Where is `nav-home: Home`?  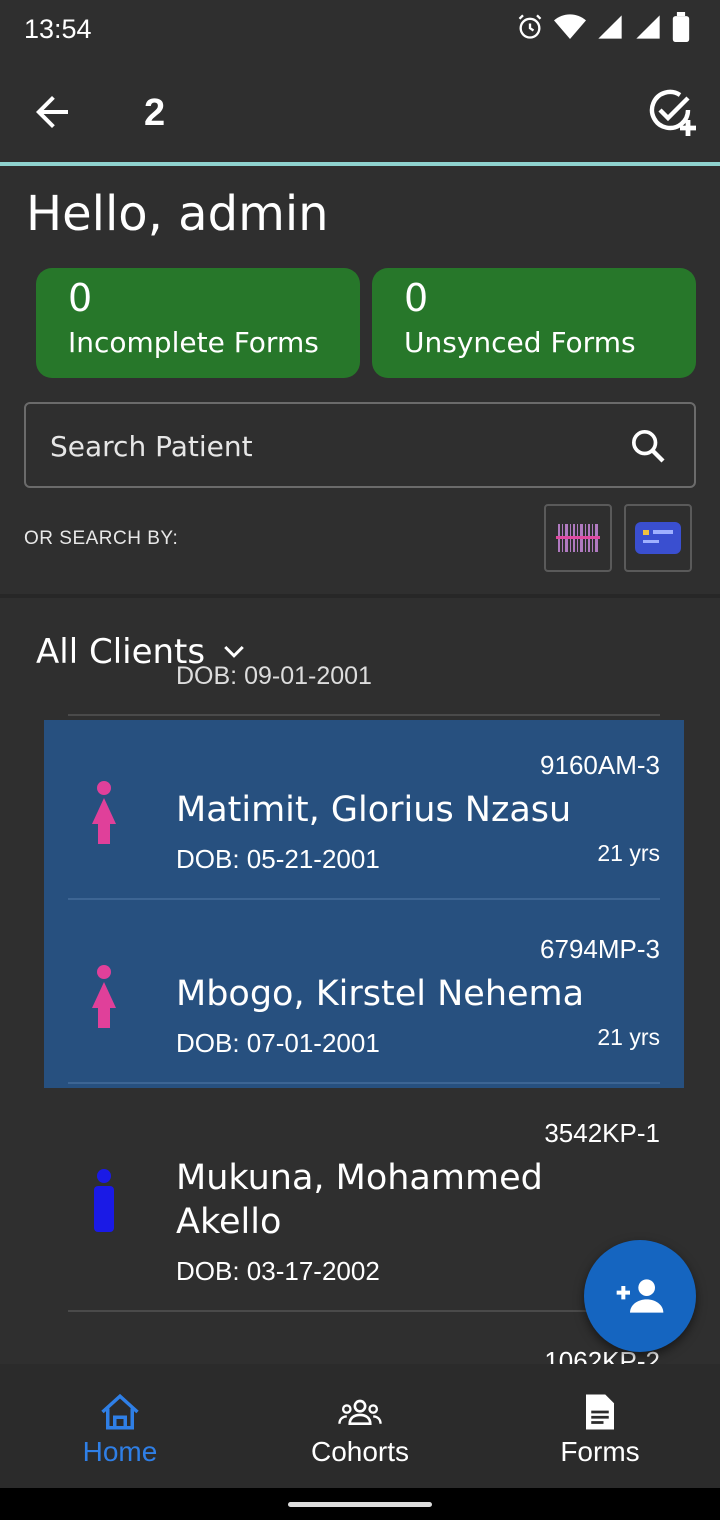 nav-home: Home is located at coordinates (120, 1426).